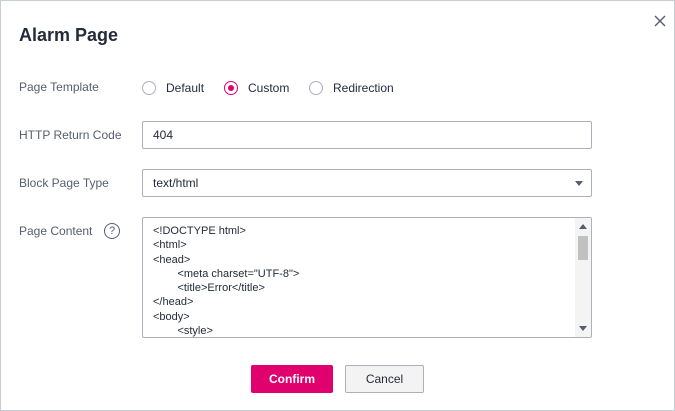  I want to click on radio-custom: Custom, so click(256, 88).